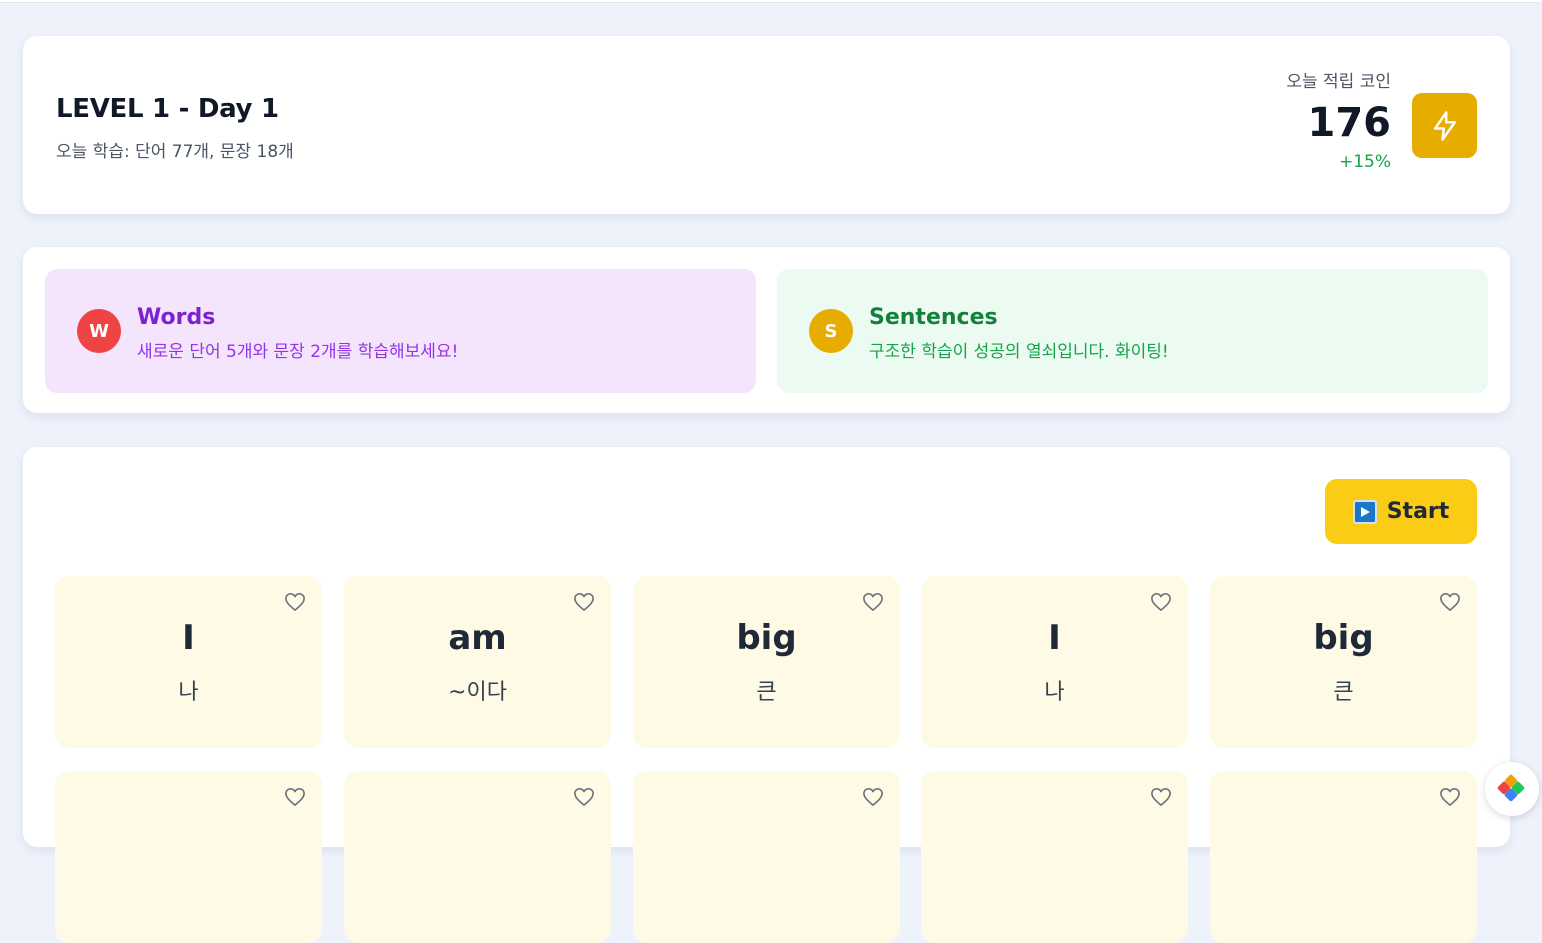 This screenshot has width=1542, height=943. What do you see at coordinates (1512, 789) in the screenshot?
I see `extension-logo-icon` at bounding box center [1512, 789].